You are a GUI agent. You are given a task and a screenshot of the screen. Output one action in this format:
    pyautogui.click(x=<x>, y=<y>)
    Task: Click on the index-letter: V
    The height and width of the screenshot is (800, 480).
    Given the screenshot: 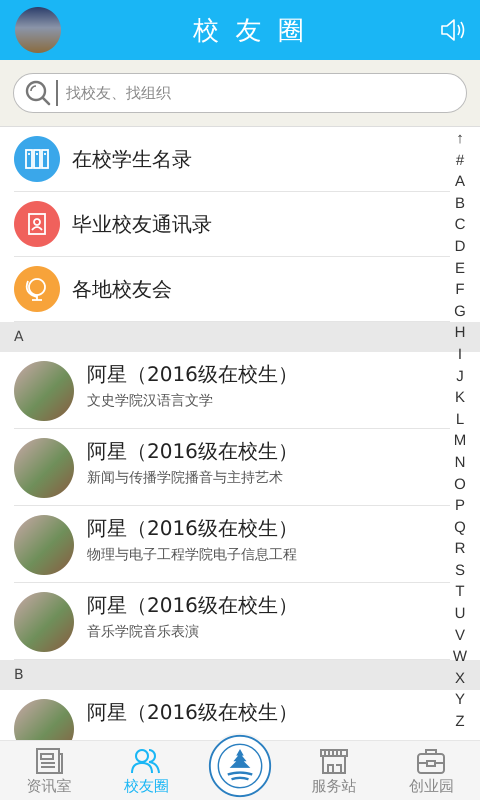 What is the action you would take?
    pyautogui.click(x=459, y=635)
    